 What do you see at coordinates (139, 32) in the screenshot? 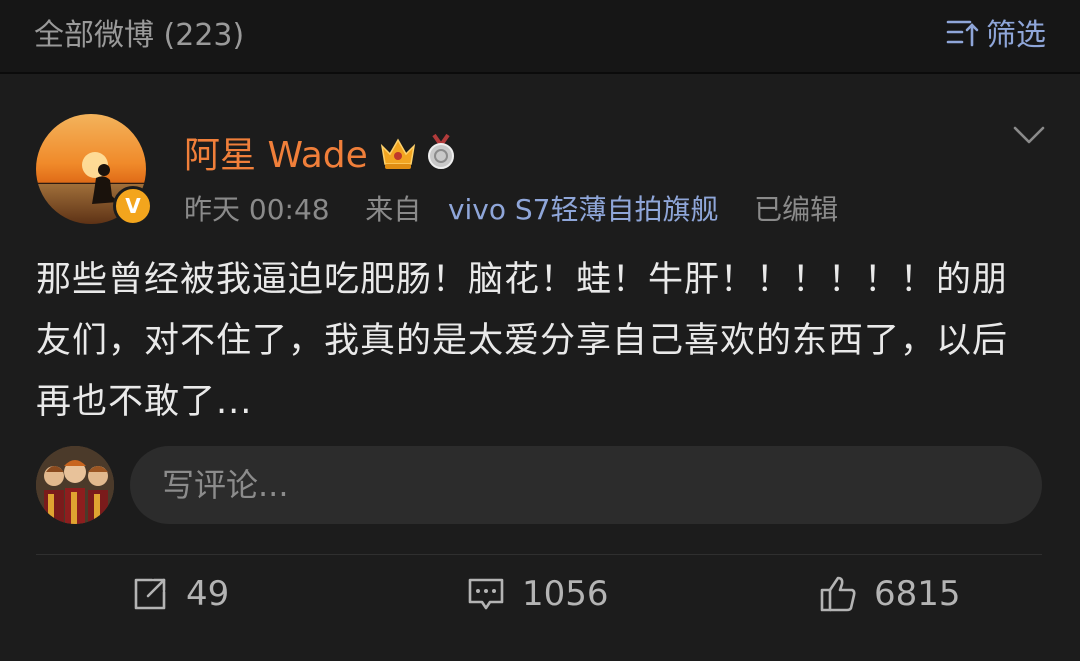
I see `all-posts-count: 全部微博 (223)` at bounding box center [139, 32].